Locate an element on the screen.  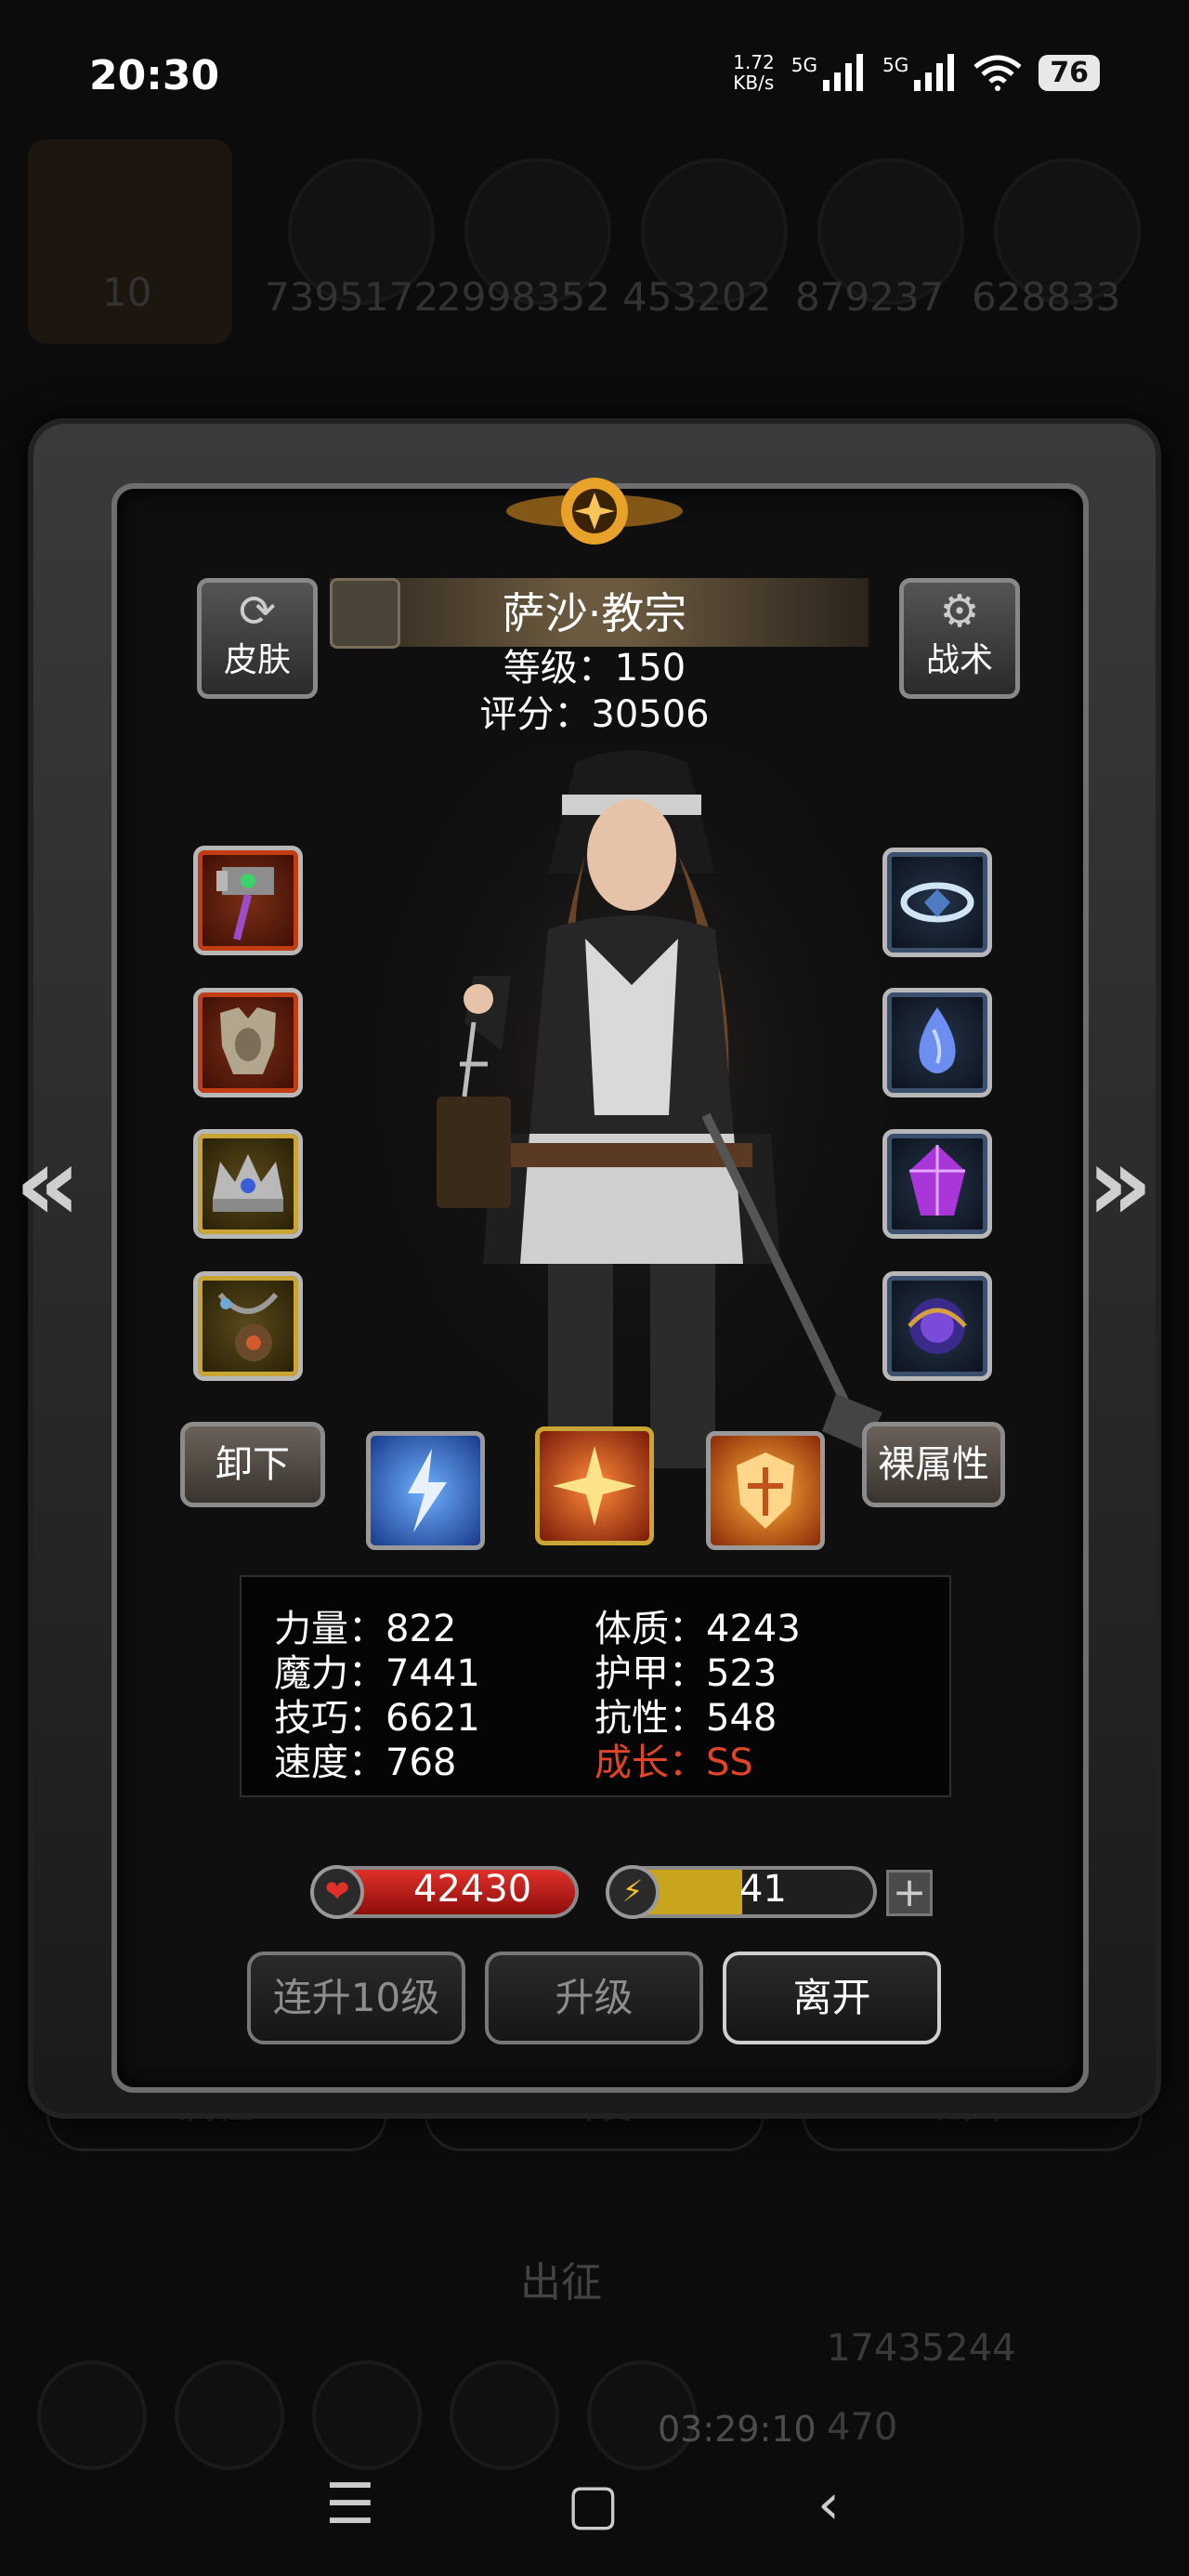
gem-count: 470 is located at coordinates (862, 2427).